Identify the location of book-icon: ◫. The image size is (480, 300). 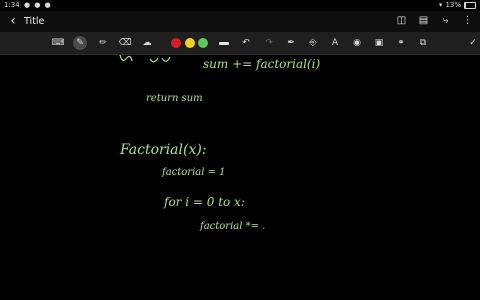
(401, 20).